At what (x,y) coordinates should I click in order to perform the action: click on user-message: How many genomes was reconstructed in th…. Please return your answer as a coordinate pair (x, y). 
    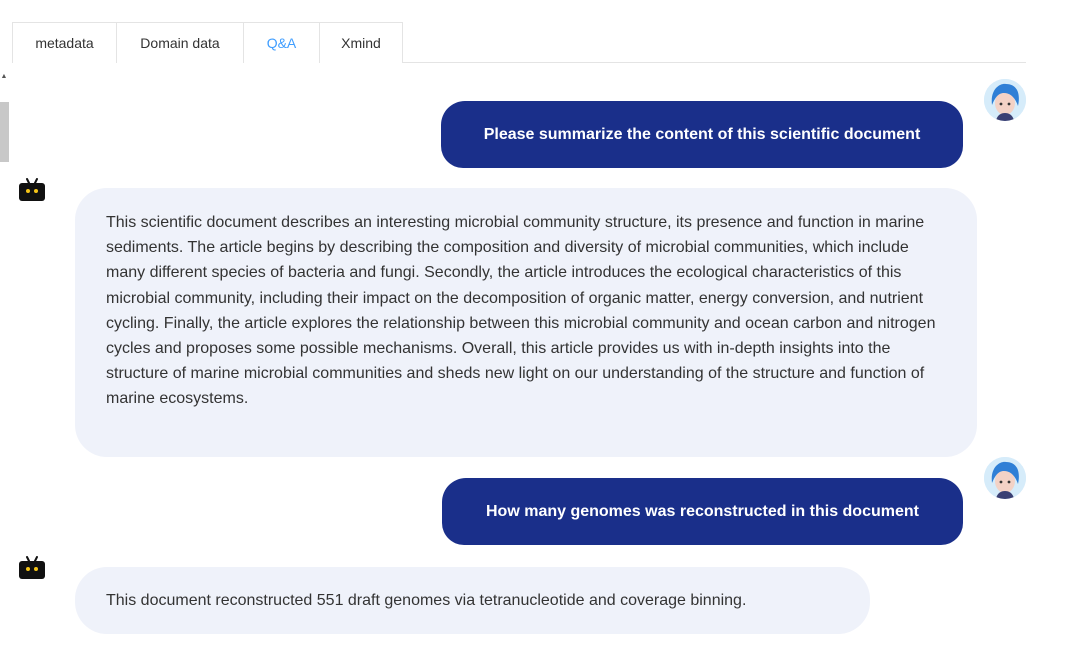
    Looking at the image, I should click on (702, 511).